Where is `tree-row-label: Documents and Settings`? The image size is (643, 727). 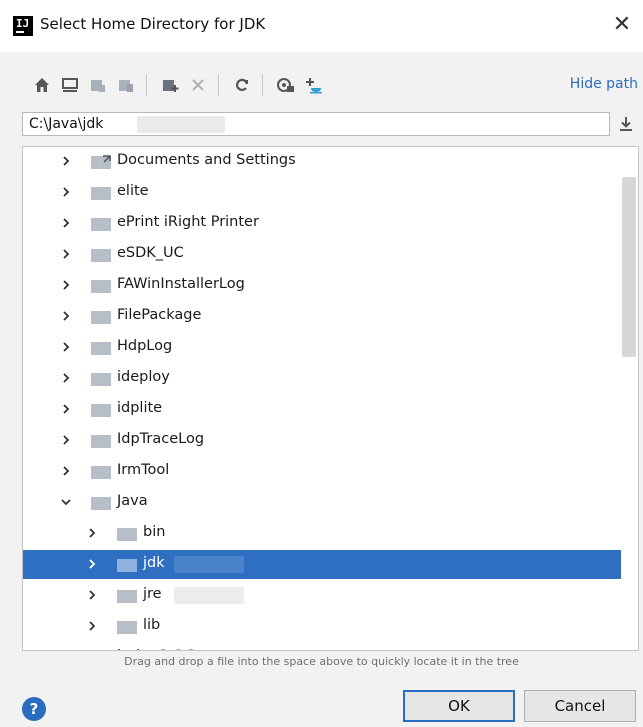
tree-row-label: Documents and Settings is located at coordinates (206, 160).